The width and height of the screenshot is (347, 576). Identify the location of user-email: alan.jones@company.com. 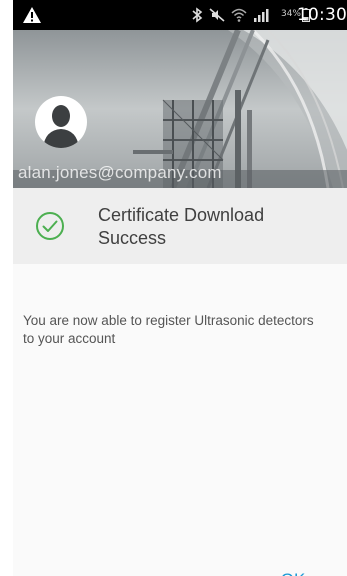
(120, 172).